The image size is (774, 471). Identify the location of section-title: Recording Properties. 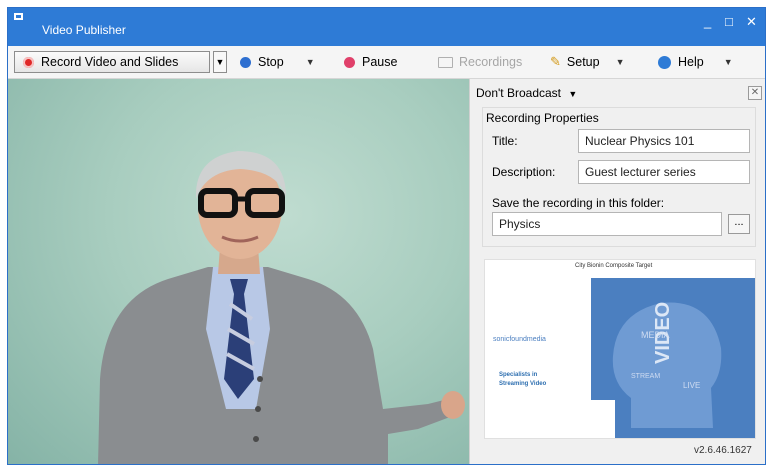
(542, 118).